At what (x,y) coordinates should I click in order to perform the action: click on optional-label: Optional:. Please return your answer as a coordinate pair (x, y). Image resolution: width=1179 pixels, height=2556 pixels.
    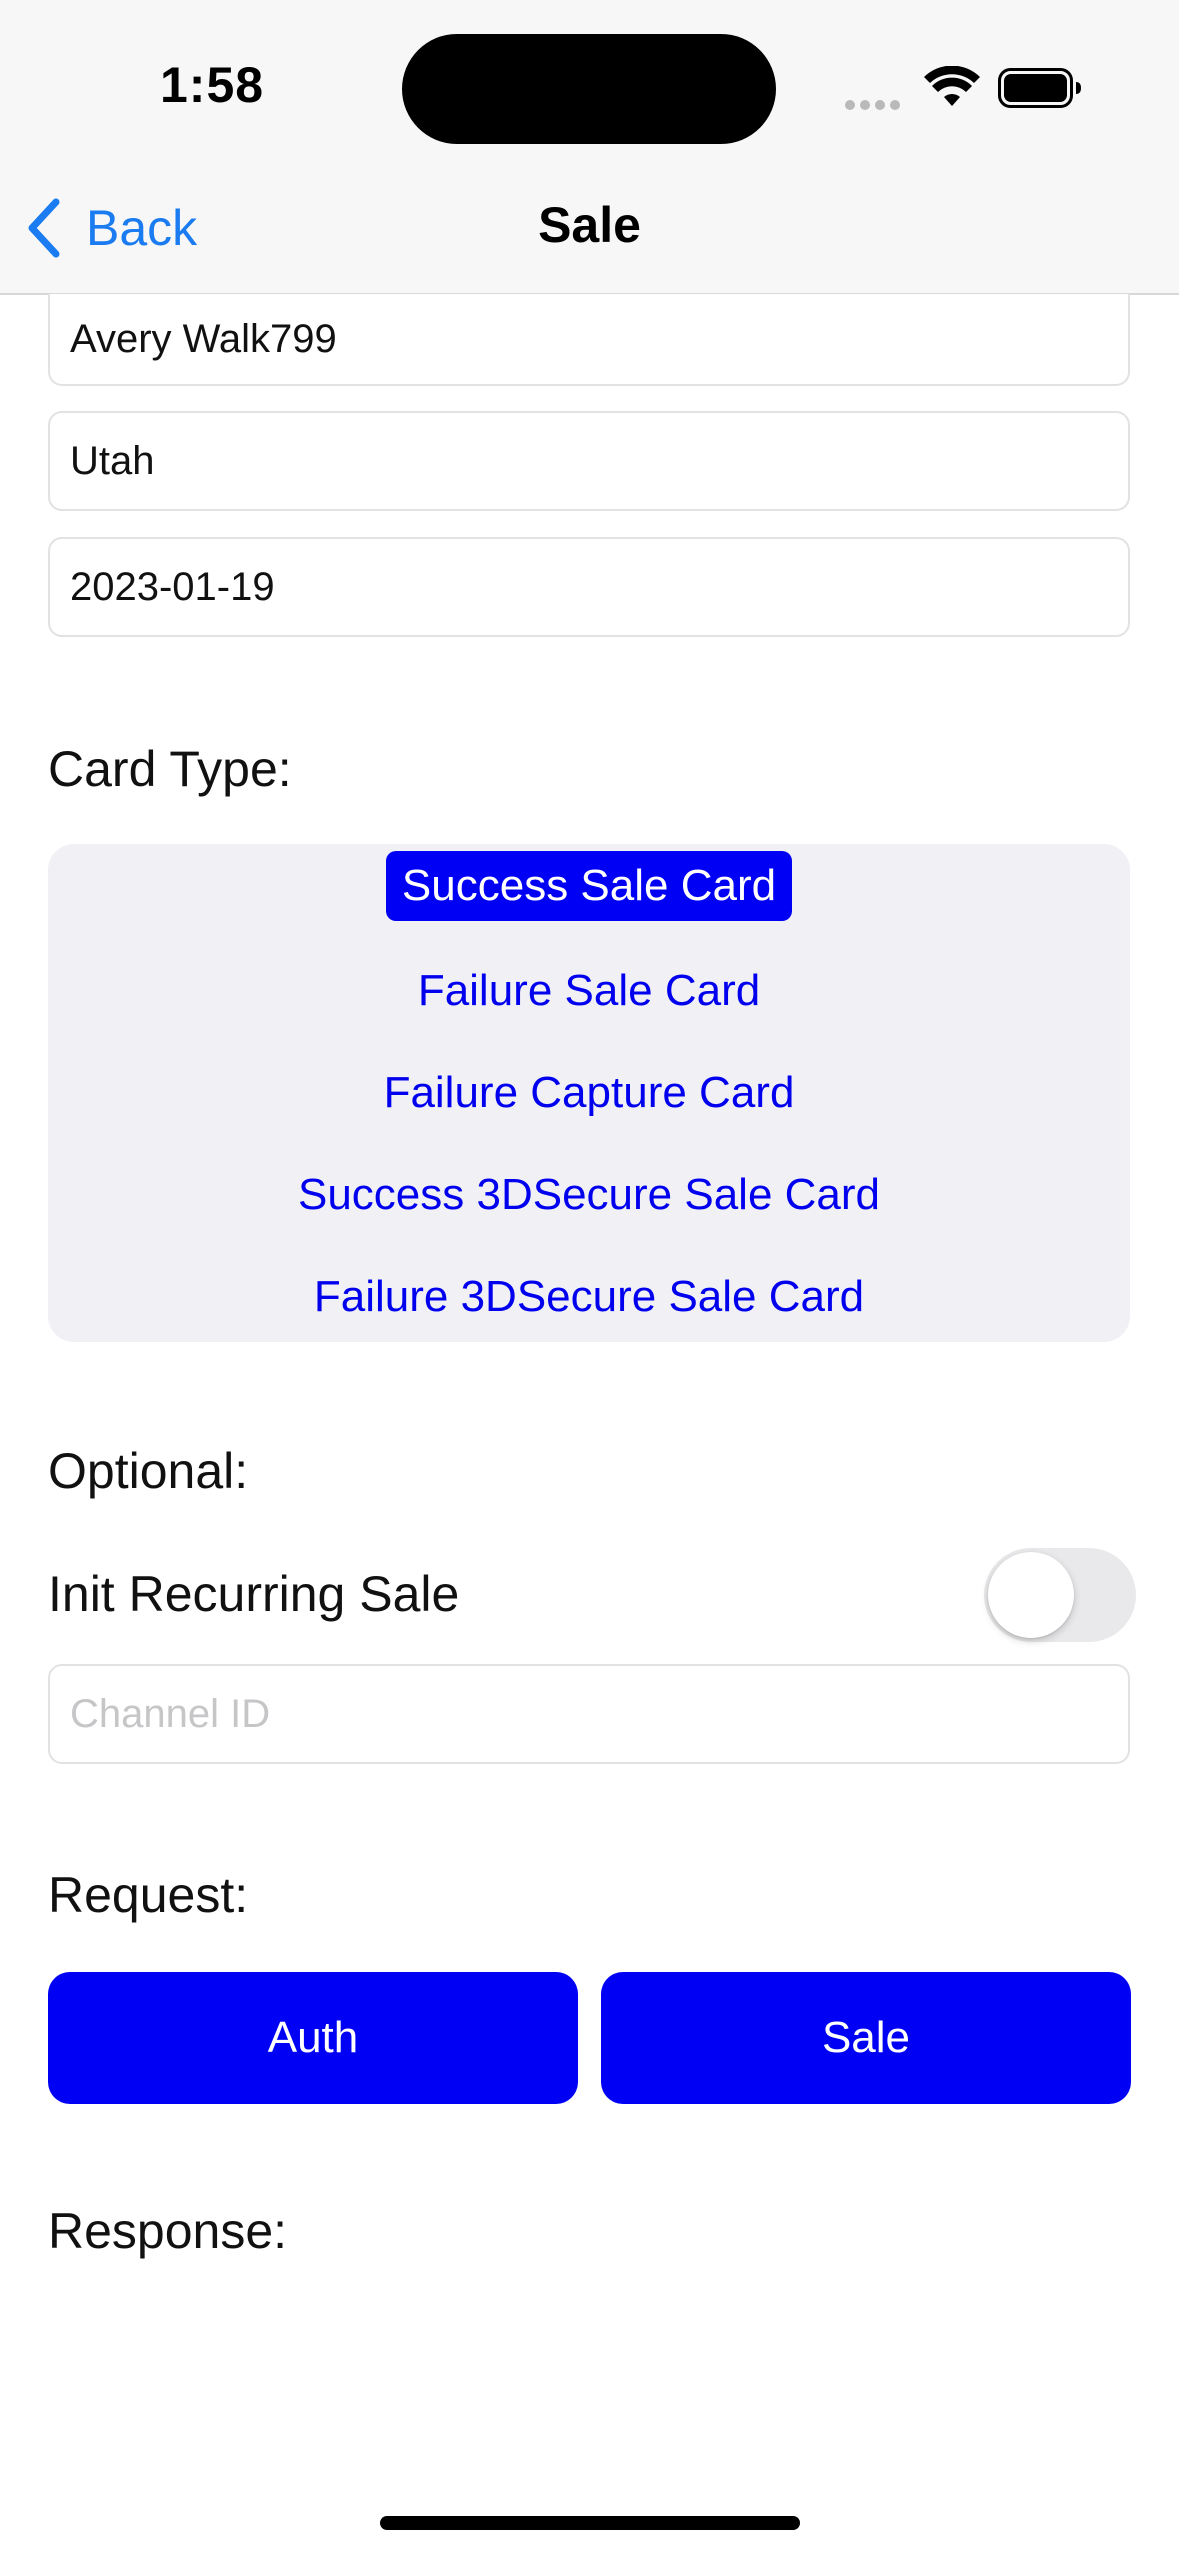
    Looking at the image, I should click on (148, 1471).